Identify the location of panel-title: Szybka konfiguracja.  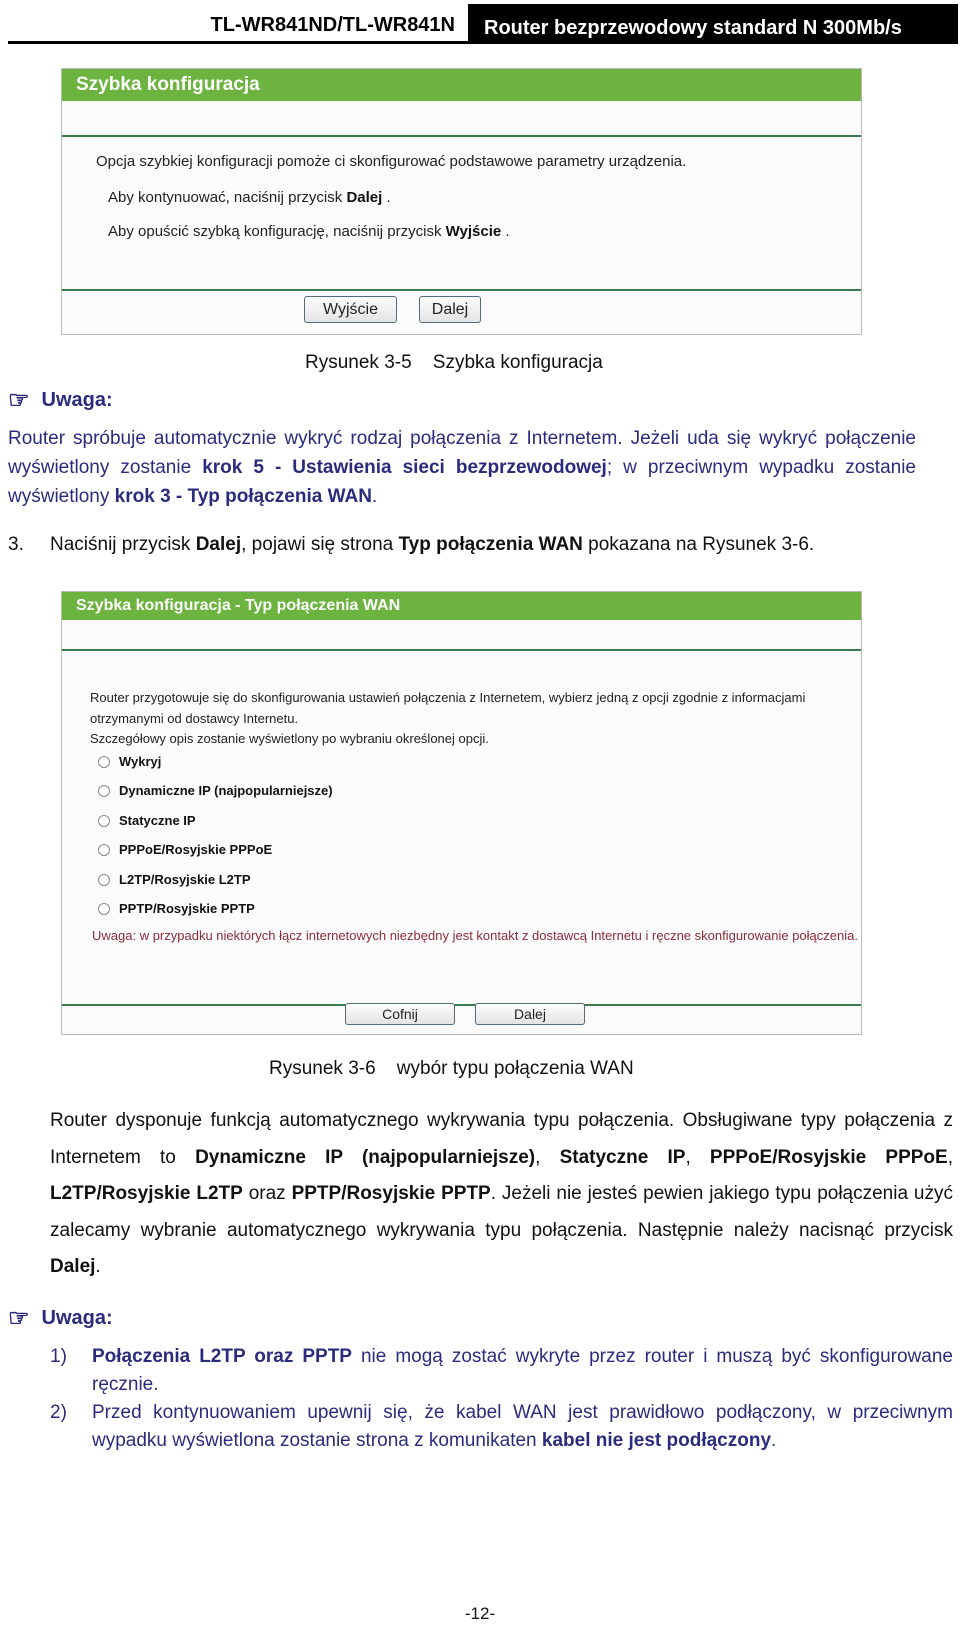
(461, 85).